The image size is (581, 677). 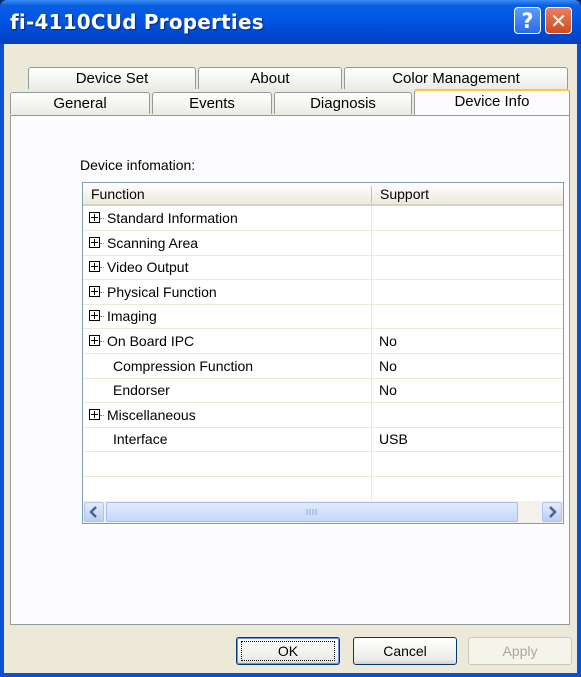 I want to click on chevron-left-icon, so click(x=93, y=512).